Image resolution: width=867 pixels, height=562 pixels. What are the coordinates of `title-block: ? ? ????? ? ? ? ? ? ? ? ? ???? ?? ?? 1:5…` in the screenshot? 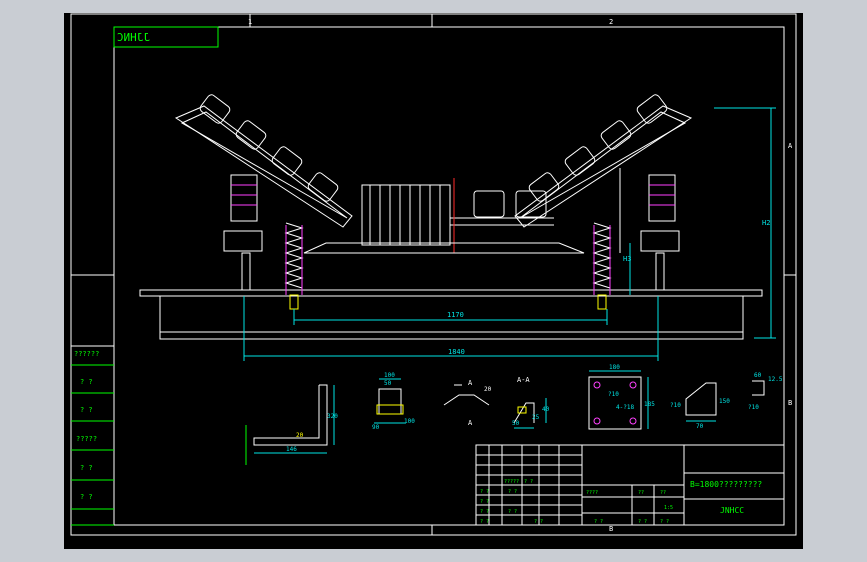 It's located at (630, 485).